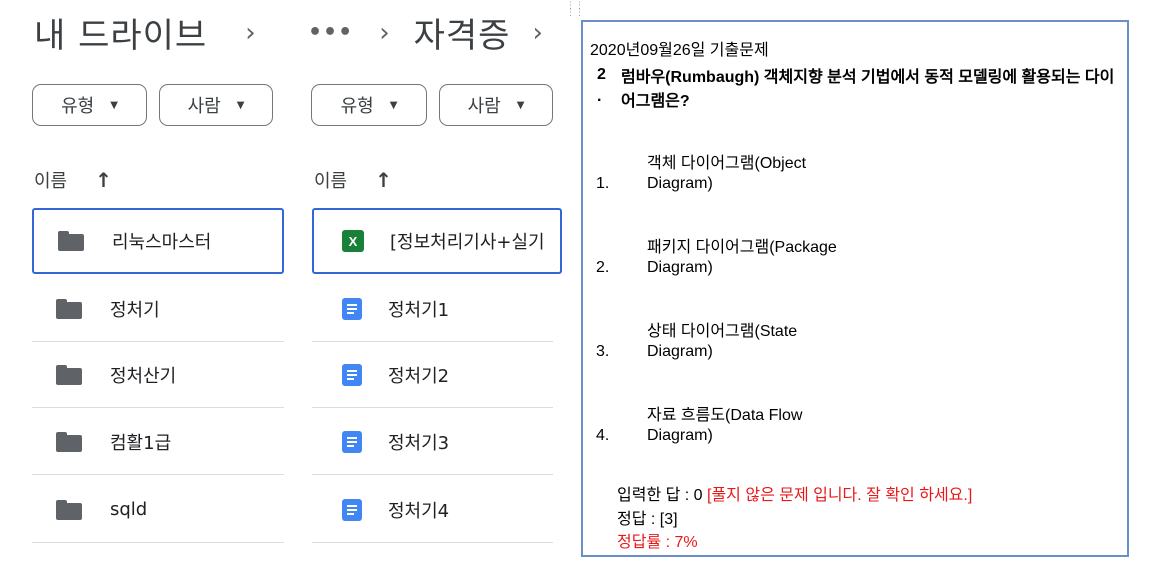 This screenshot has height=576, width=1157. Describe the element at coordinates (158, 510) in the screenshot. I see `file-row: sqld` at that location.